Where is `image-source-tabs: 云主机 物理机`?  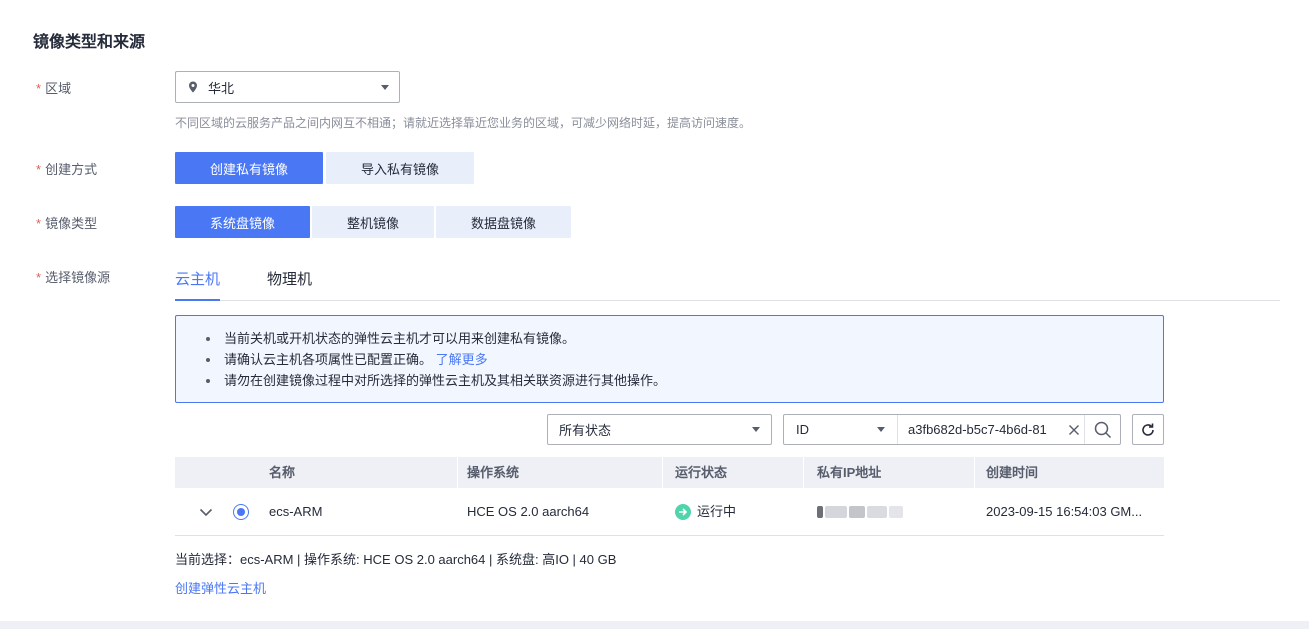
image-source-tabs: 云主机 物理机 is located at coordinates (727, 281).